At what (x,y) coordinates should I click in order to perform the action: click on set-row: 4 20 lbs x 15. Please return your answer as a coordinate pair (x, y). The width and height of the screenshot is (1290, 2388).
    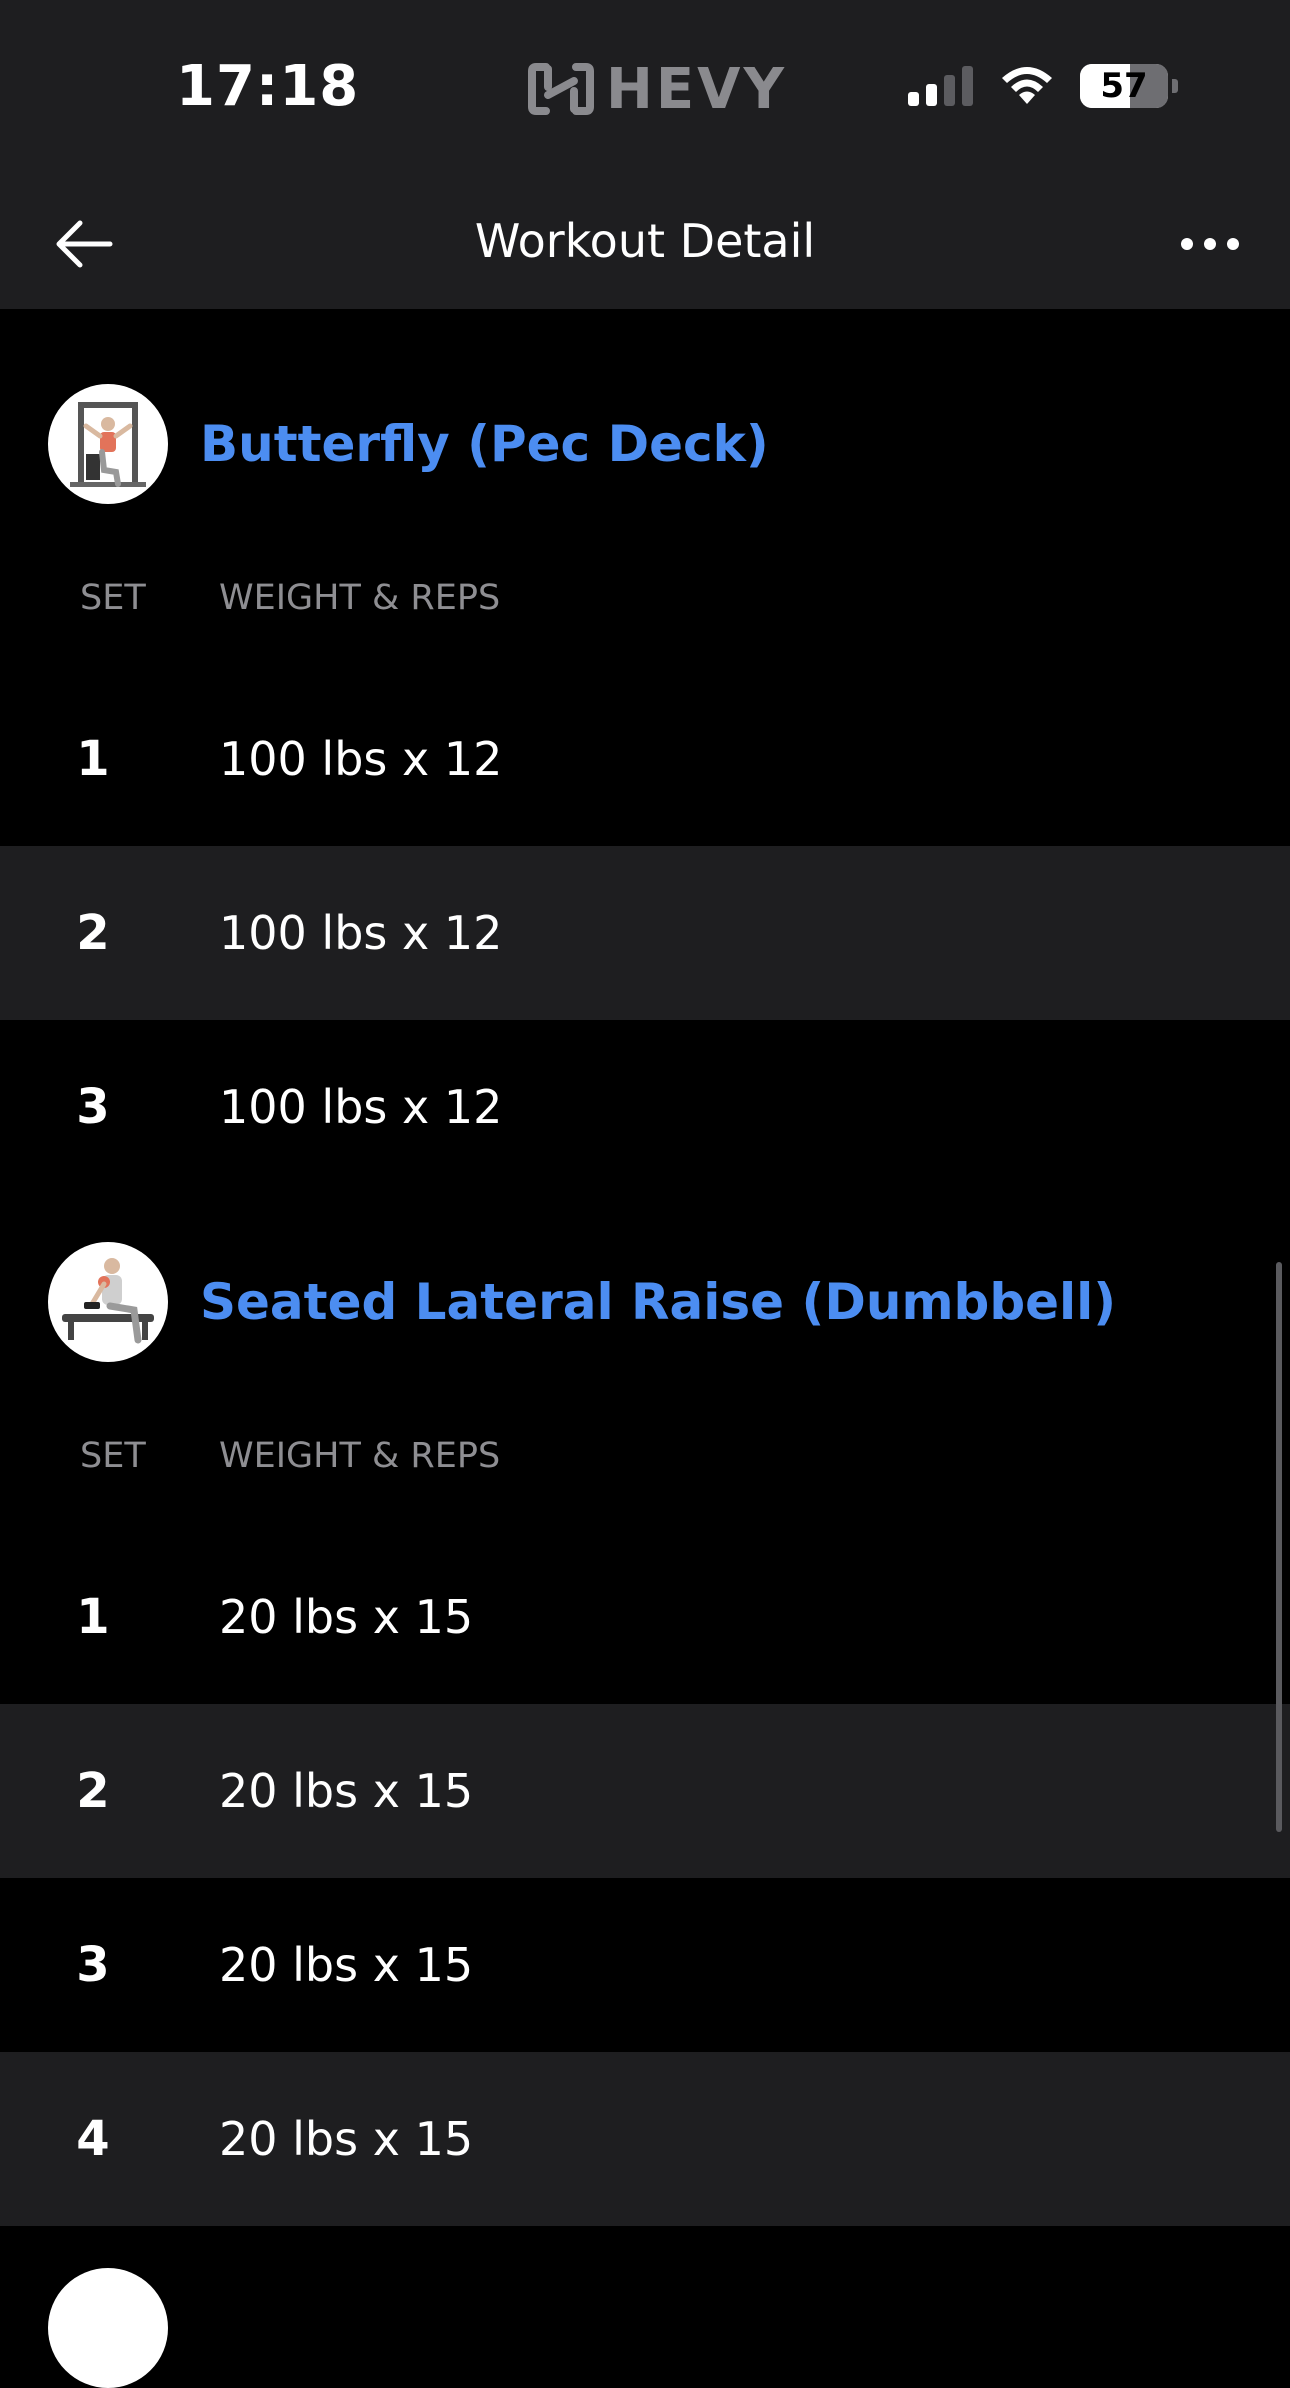
    Looking at the image, I should click on (645, 2139).